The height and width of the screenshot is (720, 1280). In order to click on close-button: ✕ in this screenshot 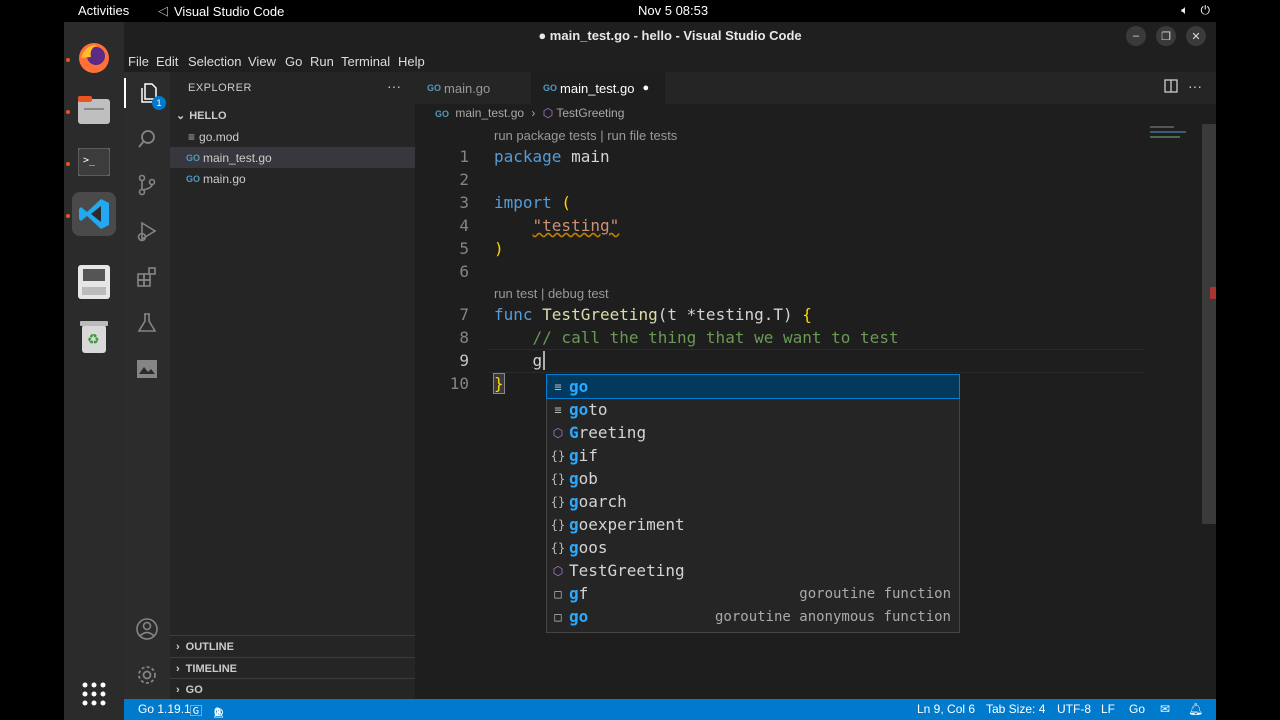, I will do `click(1196, 36)`.